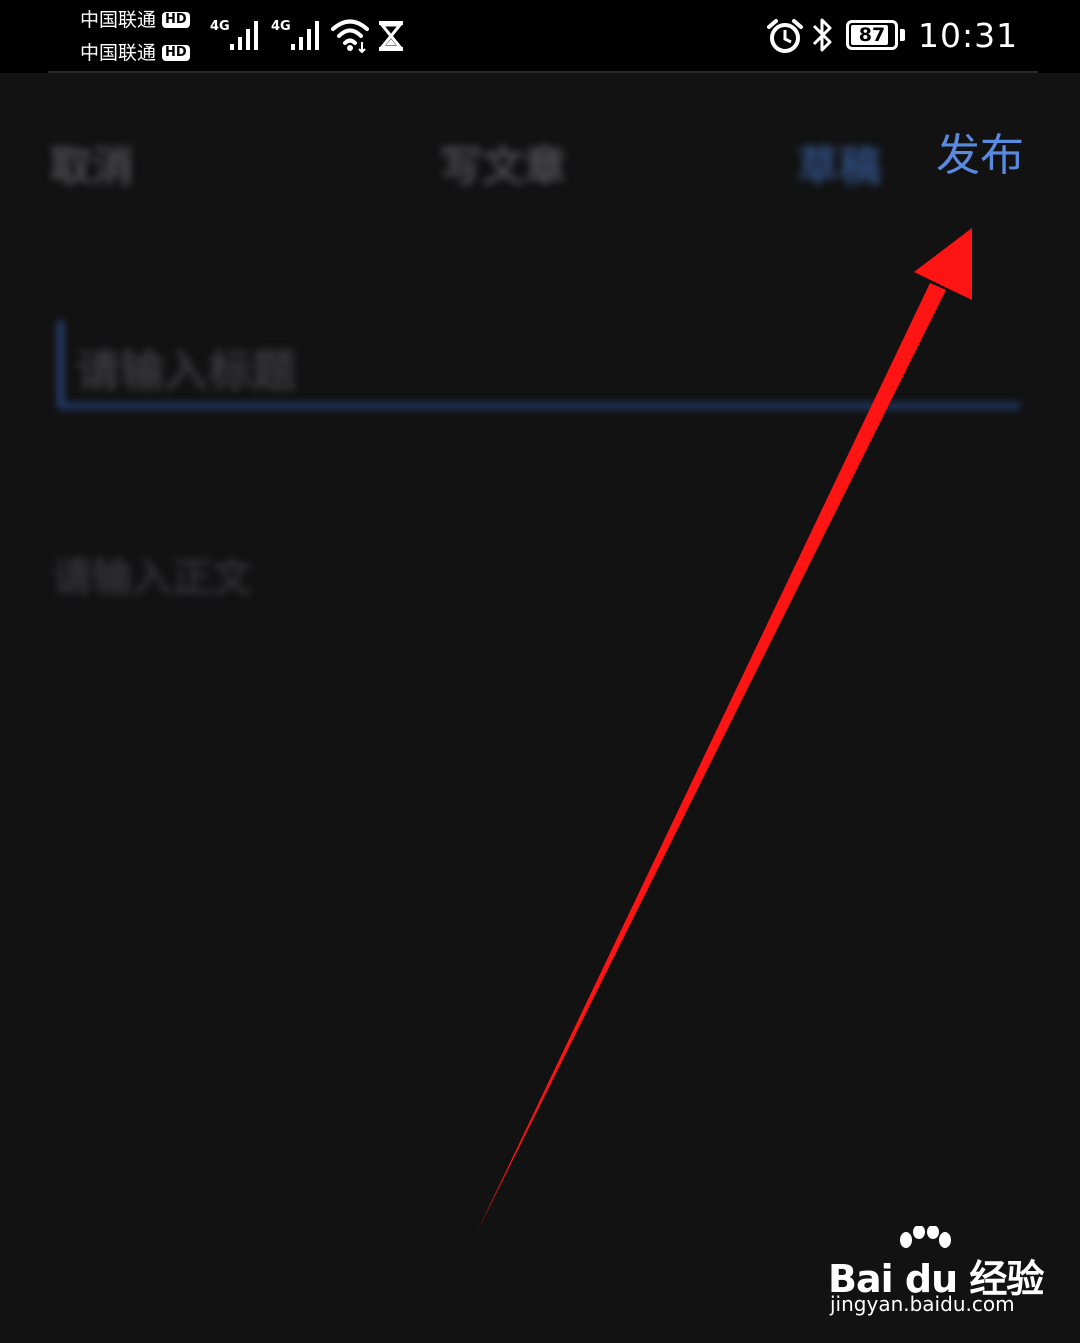 This screenshot has width=1080, height=1343. I want to click on signal-icon, so click(244, 35).